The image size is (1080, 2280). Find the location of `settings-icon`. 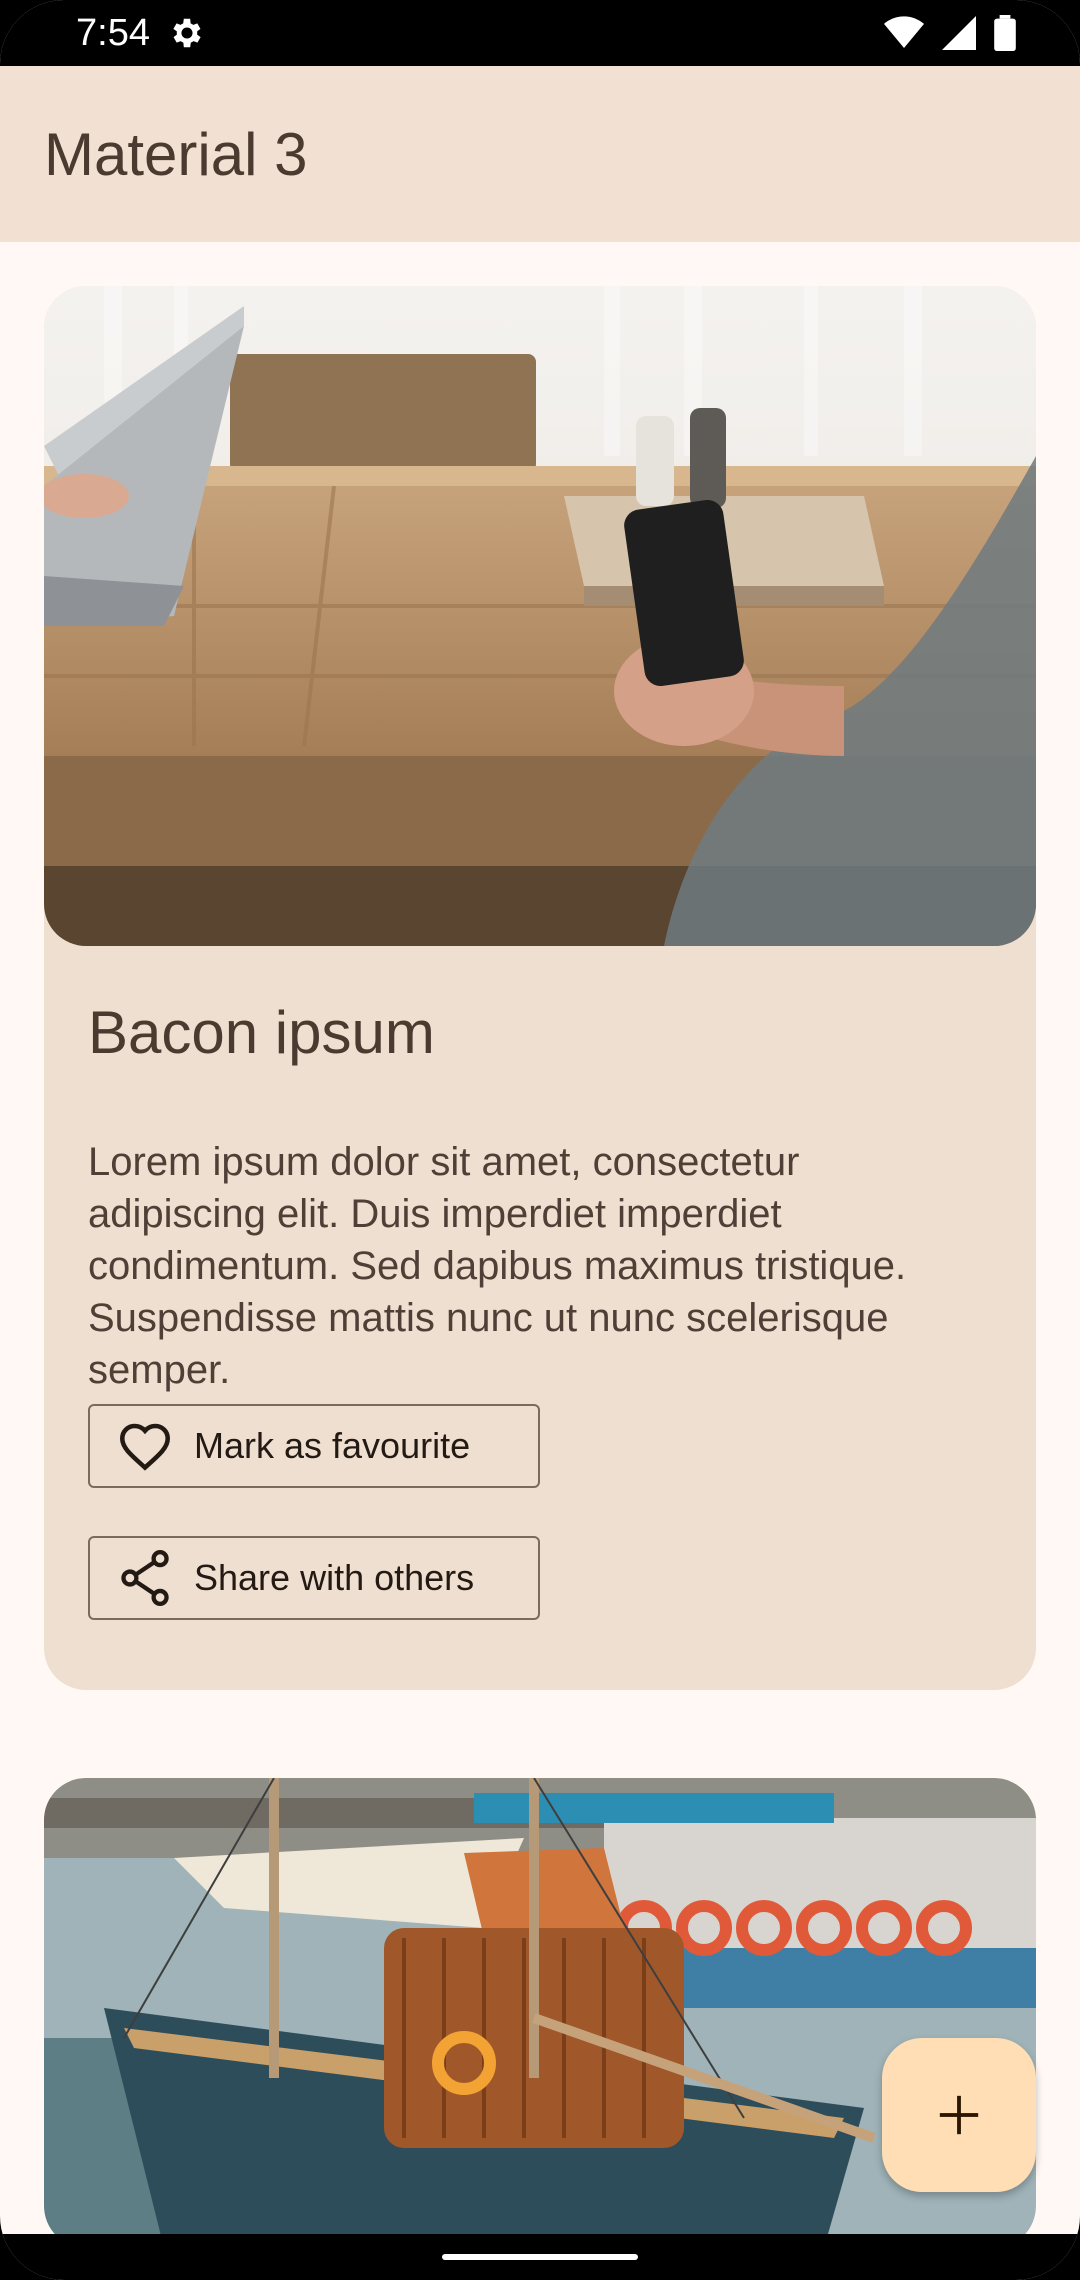

settings-icon is located at coordinates (187, 33).